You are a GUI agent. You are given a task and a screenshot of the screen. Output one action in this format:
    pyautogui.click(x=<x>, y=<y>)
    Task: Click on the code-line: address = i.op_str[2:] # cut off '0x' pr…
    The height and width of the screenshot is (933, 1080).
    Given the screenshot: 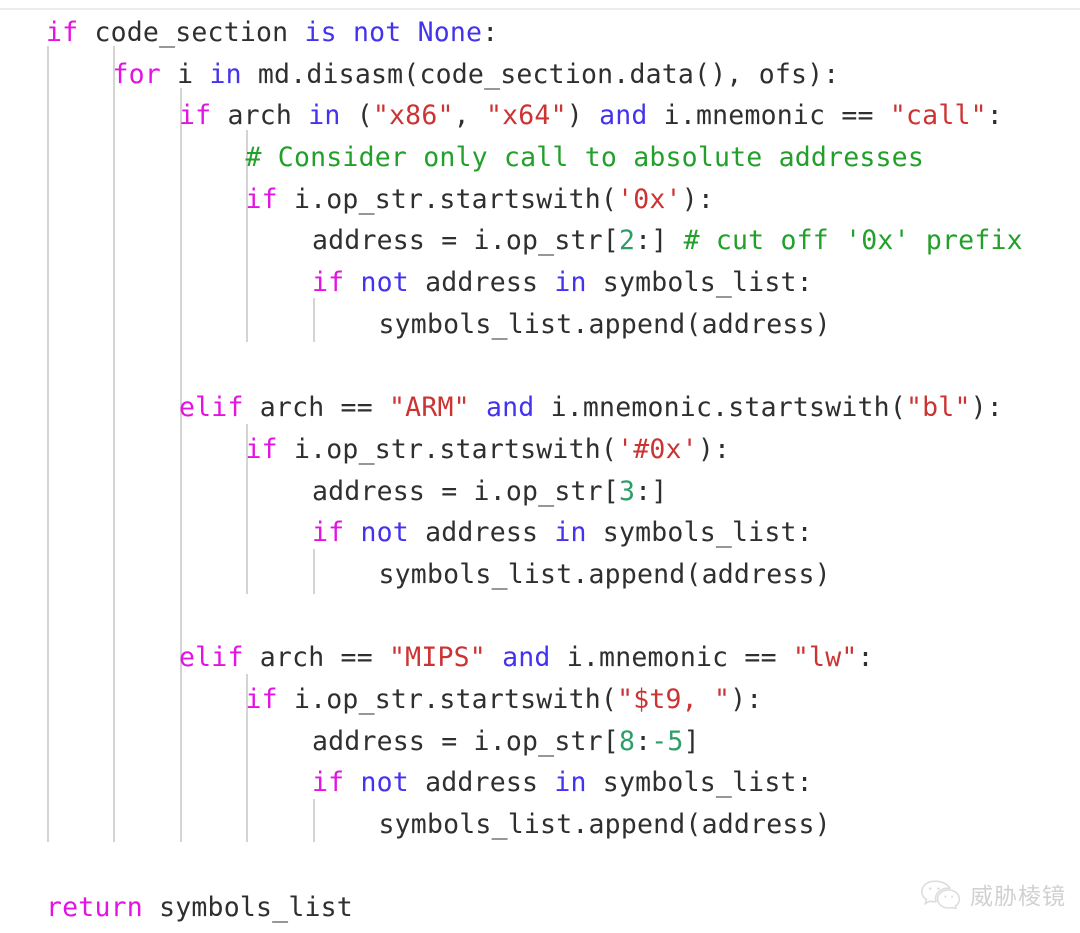 What is the action you would take?
    pyautogui.click(x=540, y=241)
    